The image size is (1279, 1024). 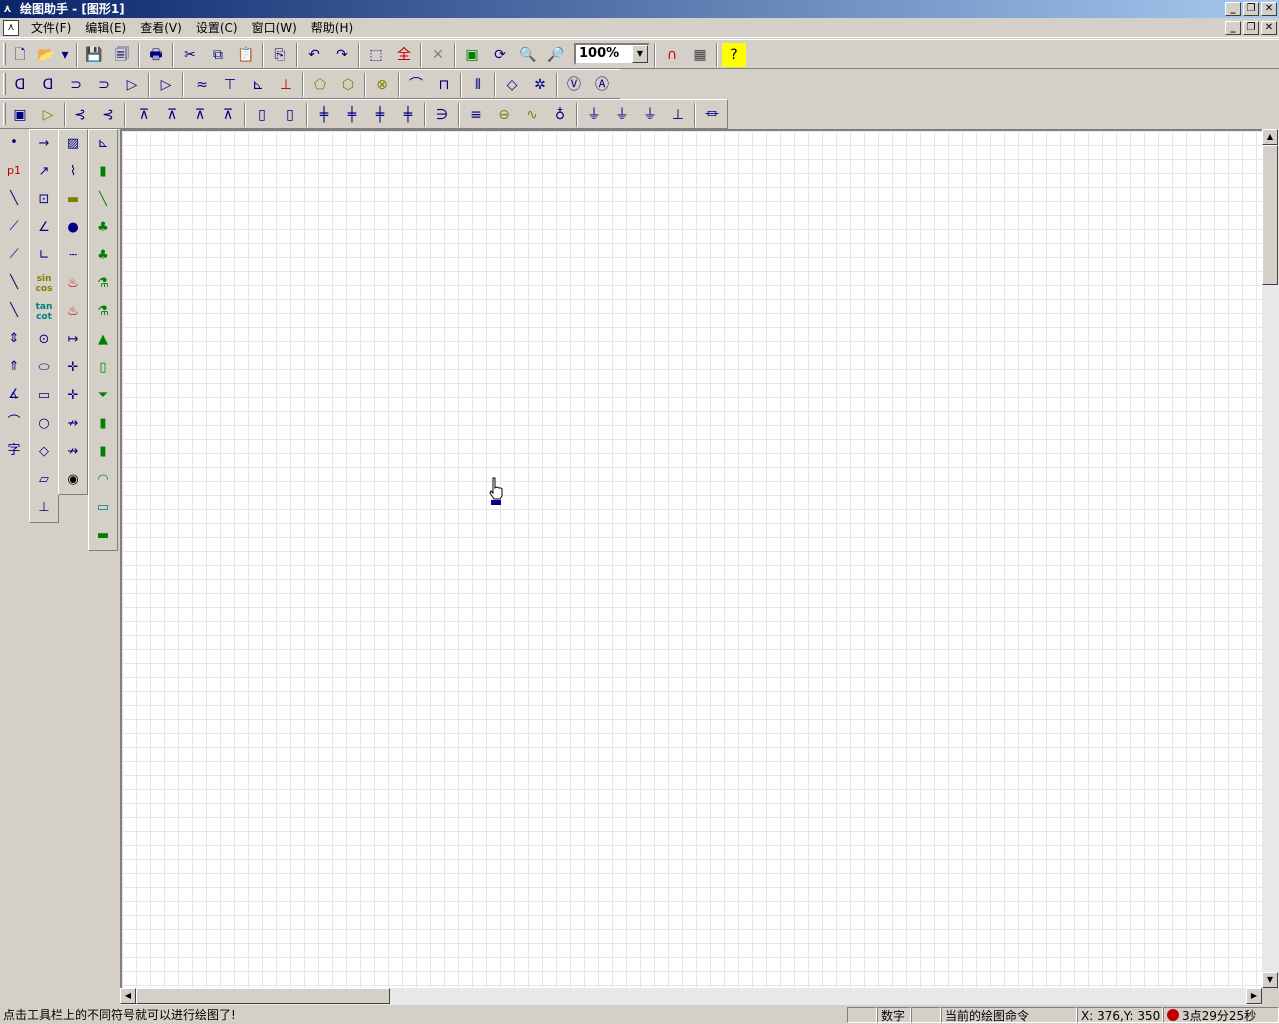 I want to click on tag-icon: ⬠, so click(x=320, y=85).